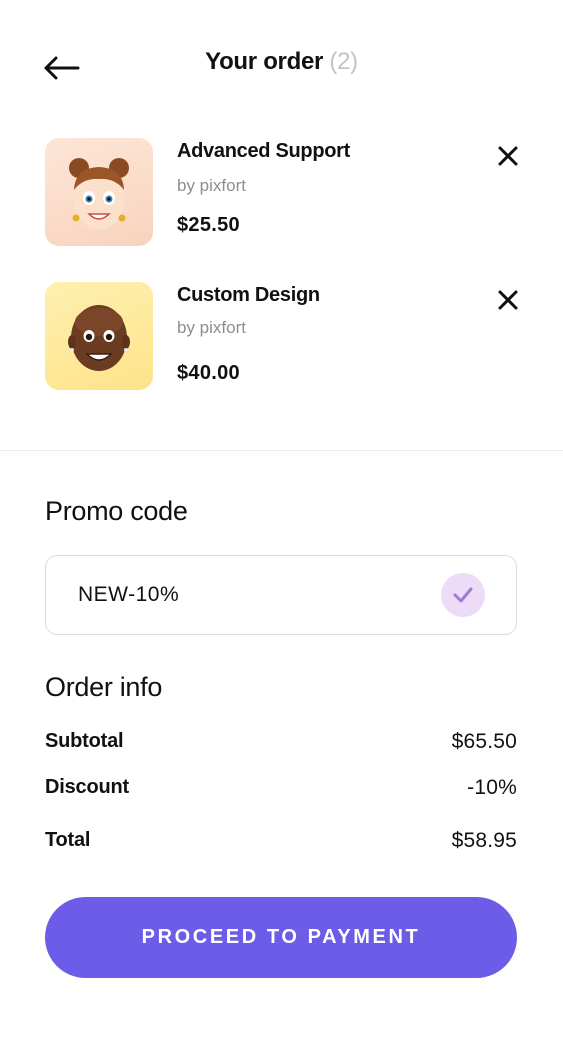  I want to click on order-info-label: Order info, so click(104, 687).